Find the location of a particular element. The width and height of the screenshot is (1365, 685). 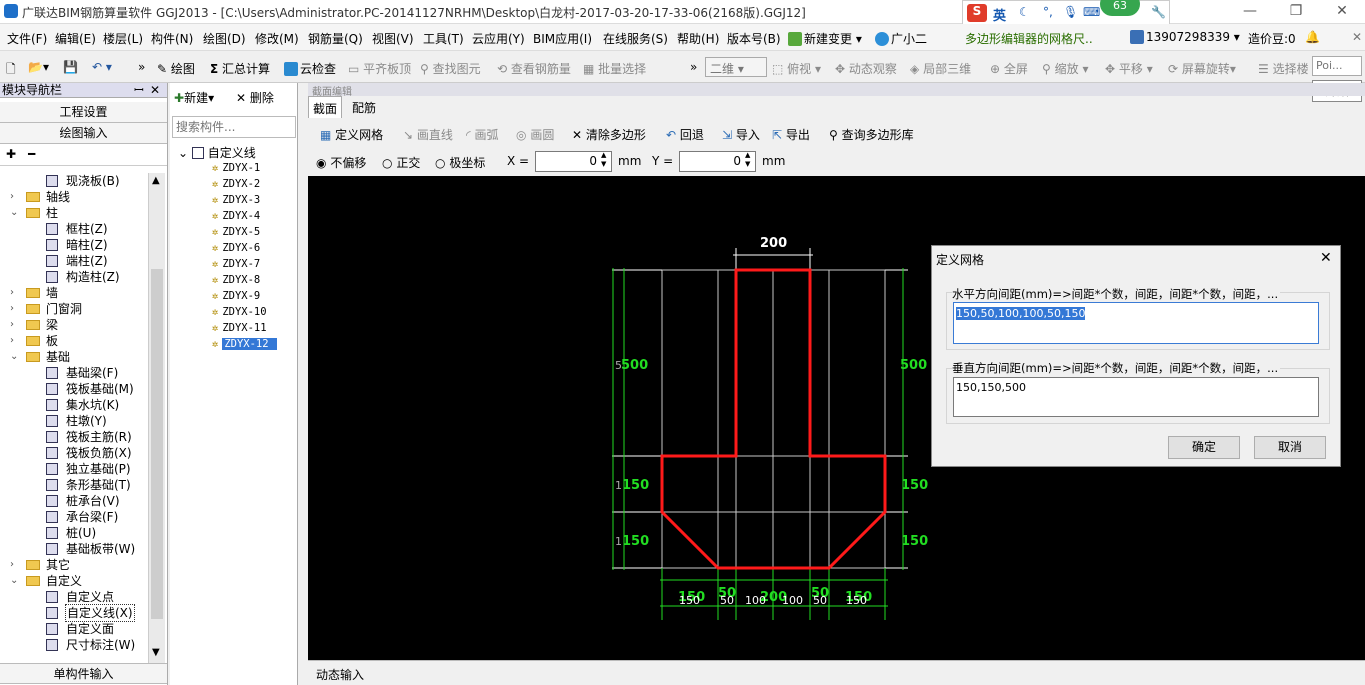

menu-cloud: 云应用(Y) is located at coordinates (498, 38).